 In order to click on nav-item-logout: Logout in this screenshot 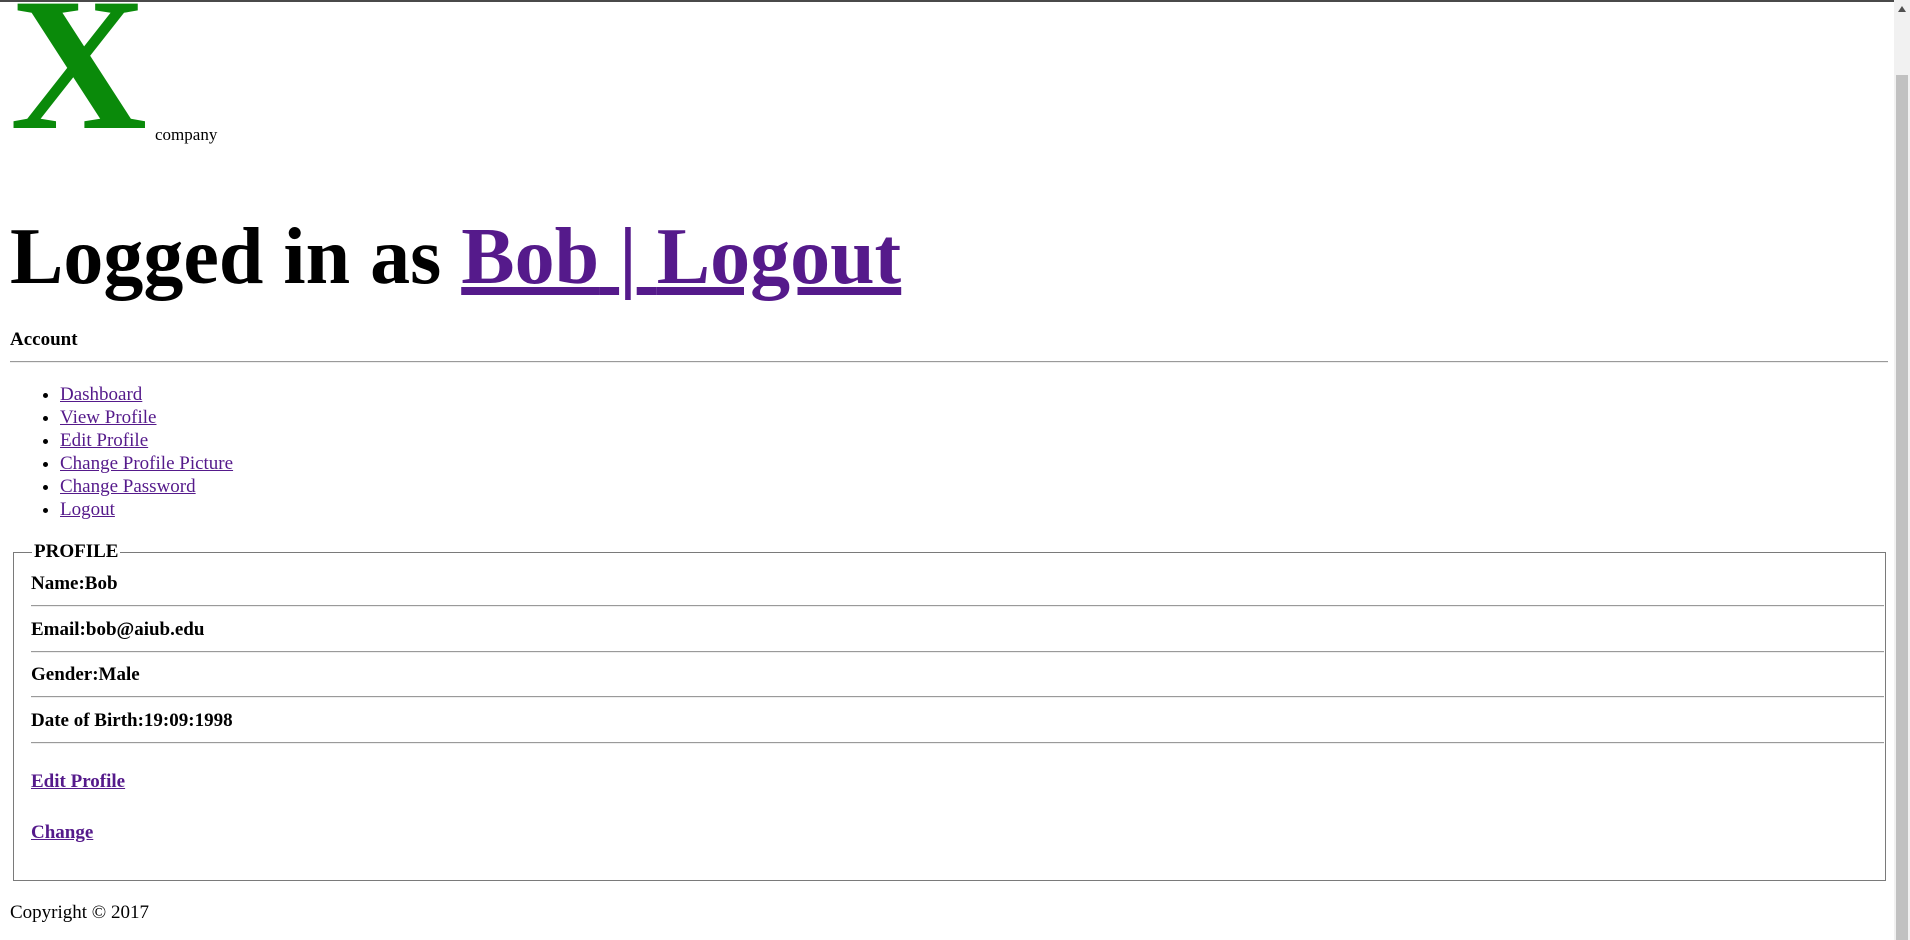, I will do `click(146, 509)`.